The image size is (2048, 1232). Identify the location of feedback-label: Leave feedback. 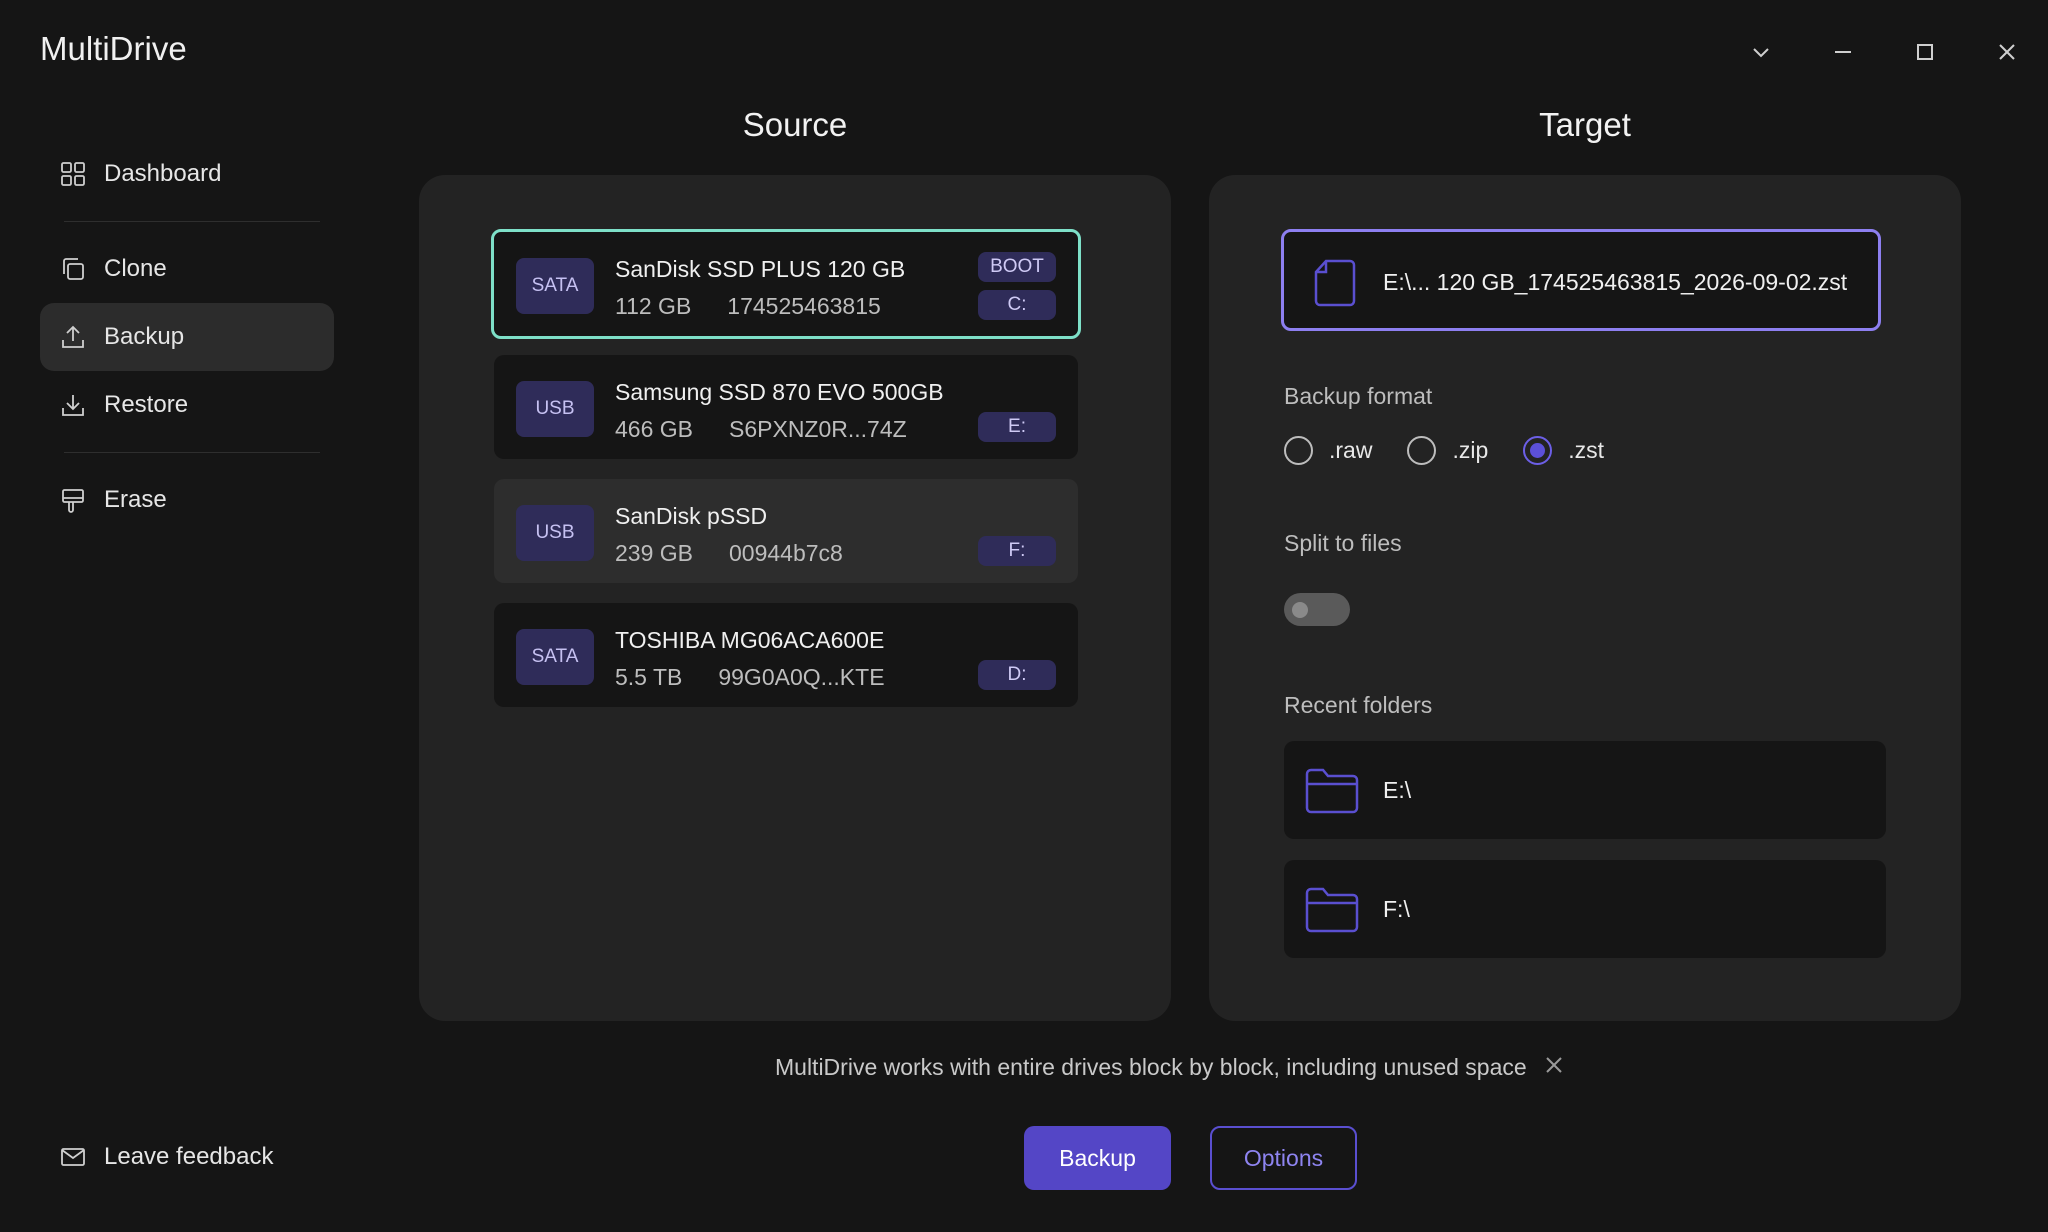
(189, 1156).